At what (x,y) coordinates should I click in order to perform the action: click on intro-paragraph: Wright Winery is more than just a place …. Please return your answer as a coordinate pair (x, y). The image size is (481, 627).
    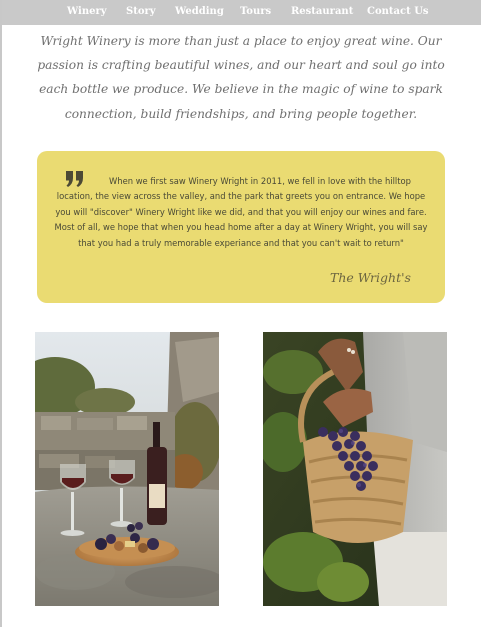
    Looking at the image, I should click on (241, 77).